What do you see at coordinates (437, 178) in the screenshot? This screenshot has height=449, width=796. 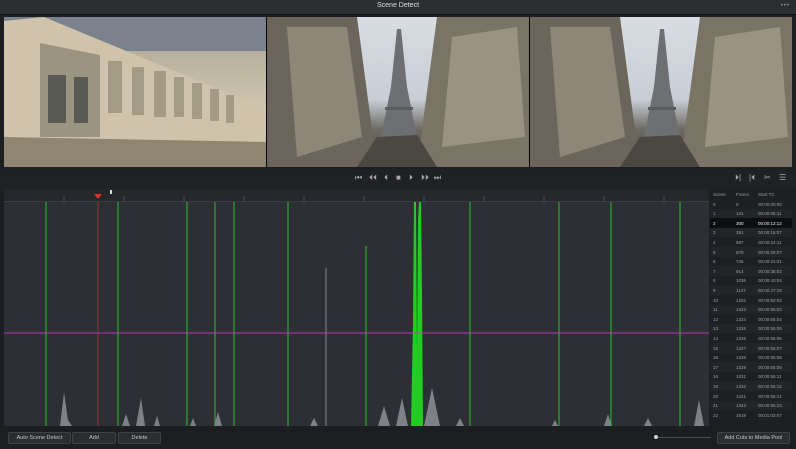 I see `go-to-end-icon: ⏭` at bounding box center [437, 178].